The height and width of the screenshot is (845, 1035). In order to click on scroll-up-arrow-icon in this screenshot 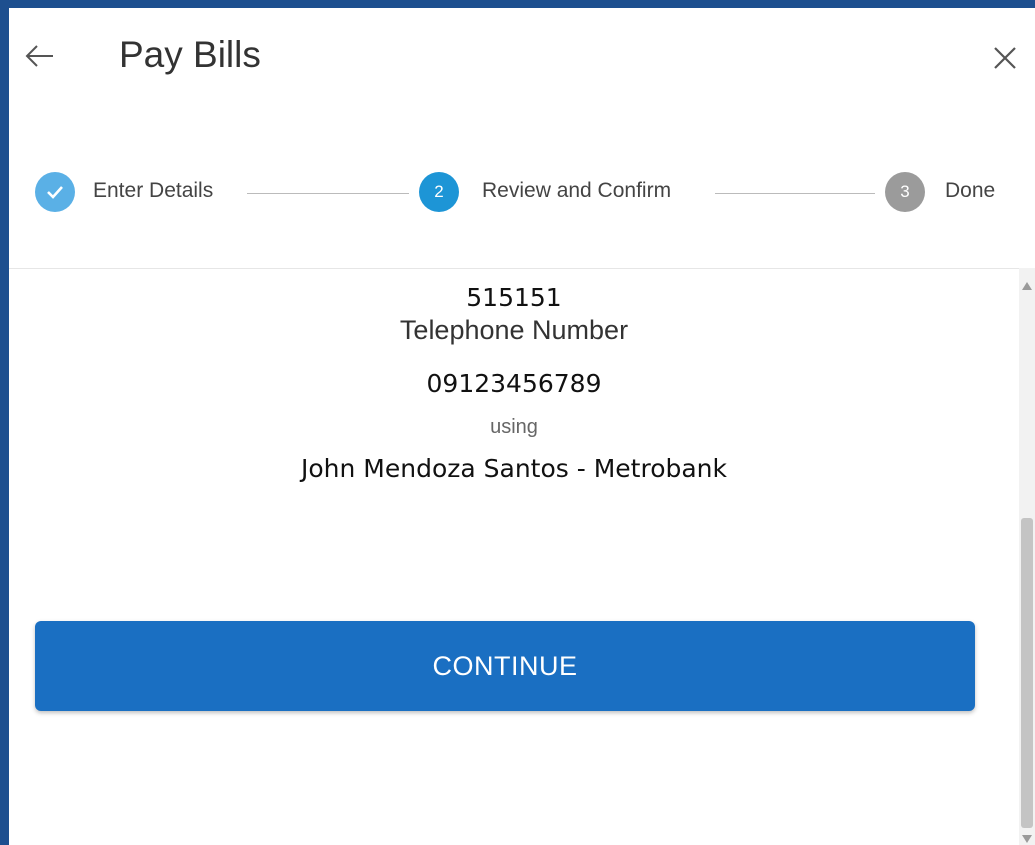, I will do `click(1027, 286)`.